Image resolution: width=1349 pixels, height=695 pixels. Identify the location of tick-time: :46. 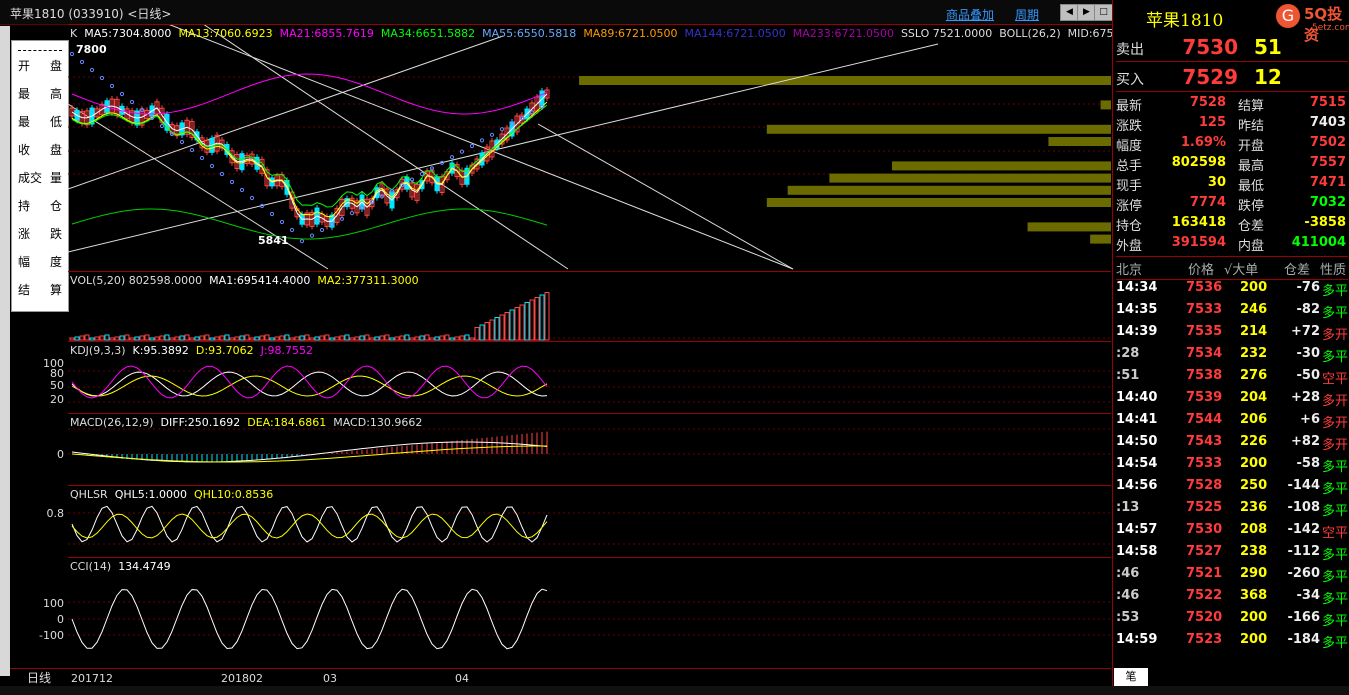
(1128, 595).